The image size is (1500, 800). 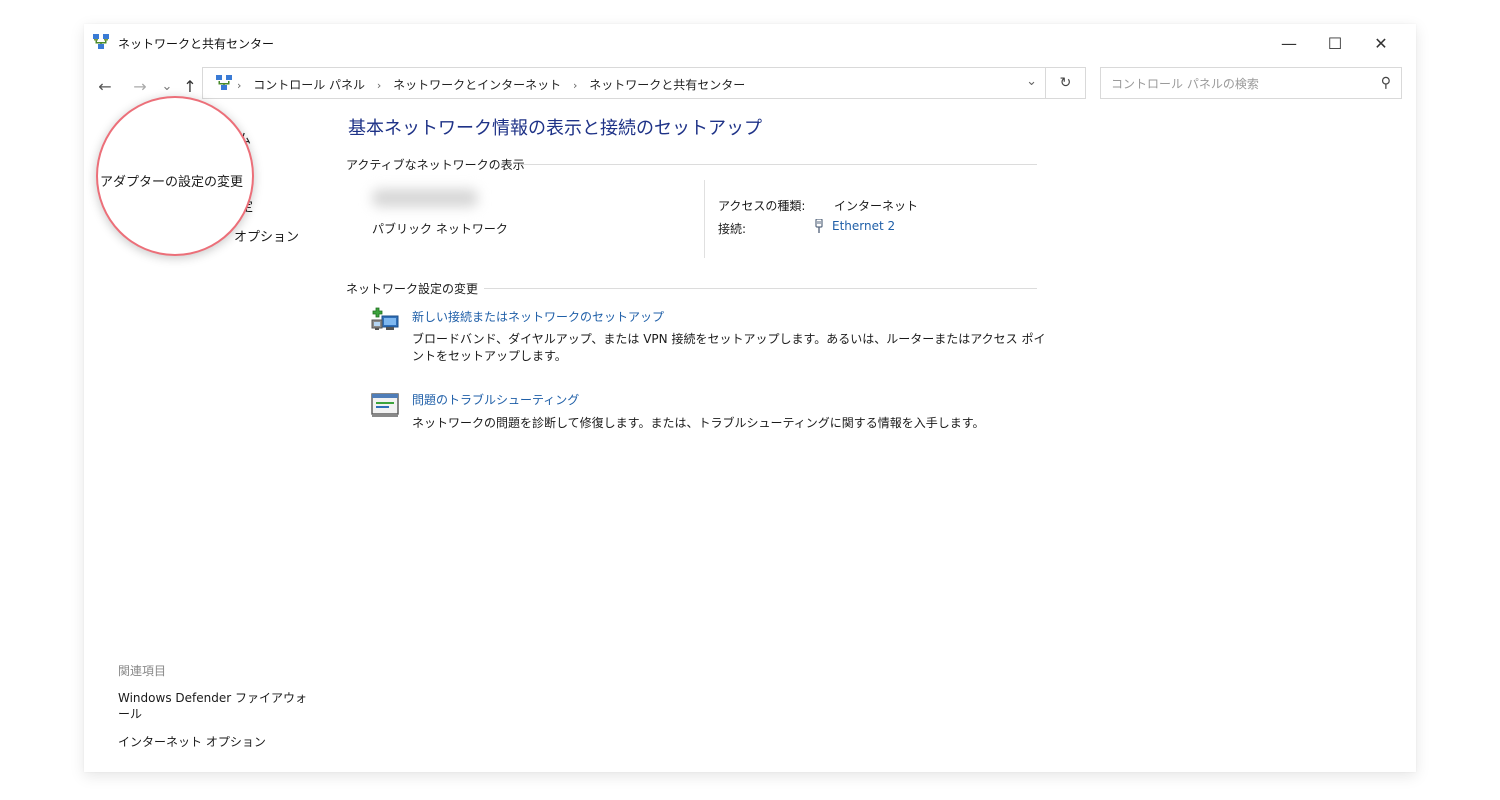 I want to click on forward-arrow-icon: →, so click(x=140, y=86).